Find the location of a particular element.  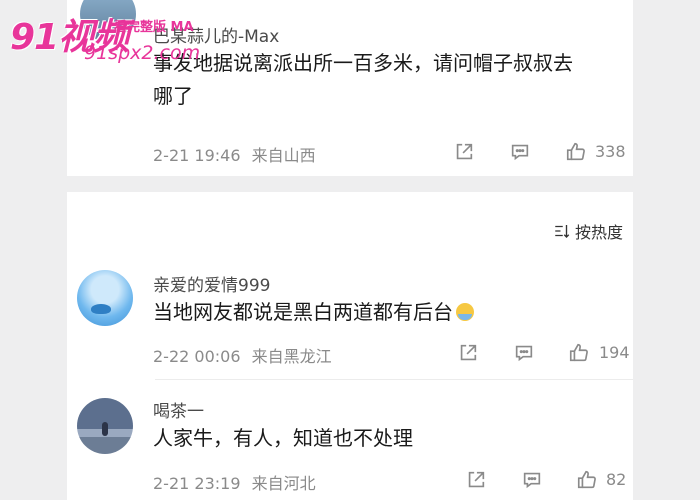

comment-username: 喝茶一 is located at coordinates (178, 409).